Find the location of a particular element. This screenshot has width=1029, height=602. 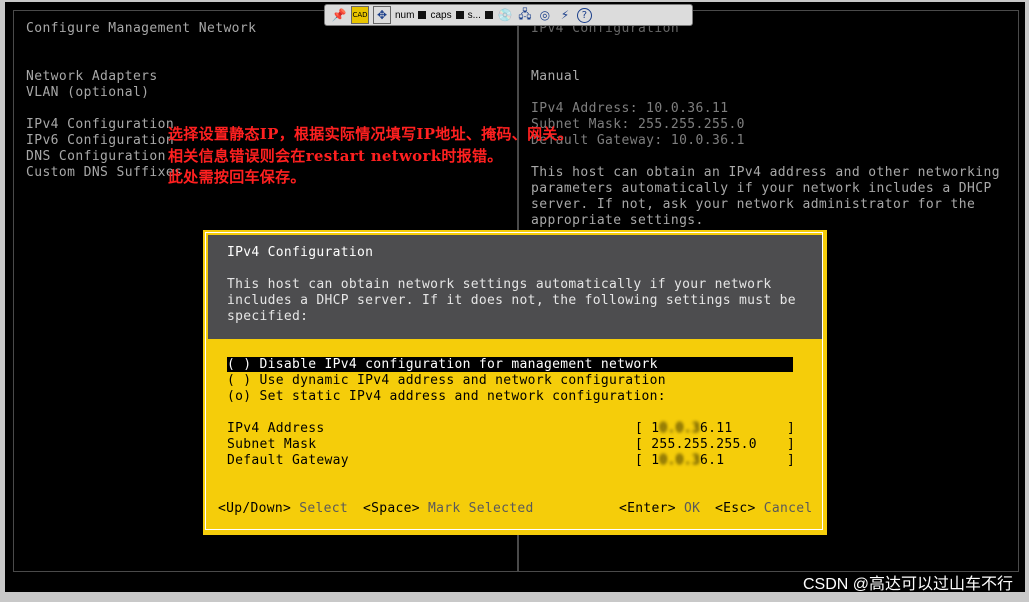

remote-console-toolbar: 📌 CAD ✥ num caps s... 💿 🖧 ◎ ⚡ ? is located at coordinates (508, 15).